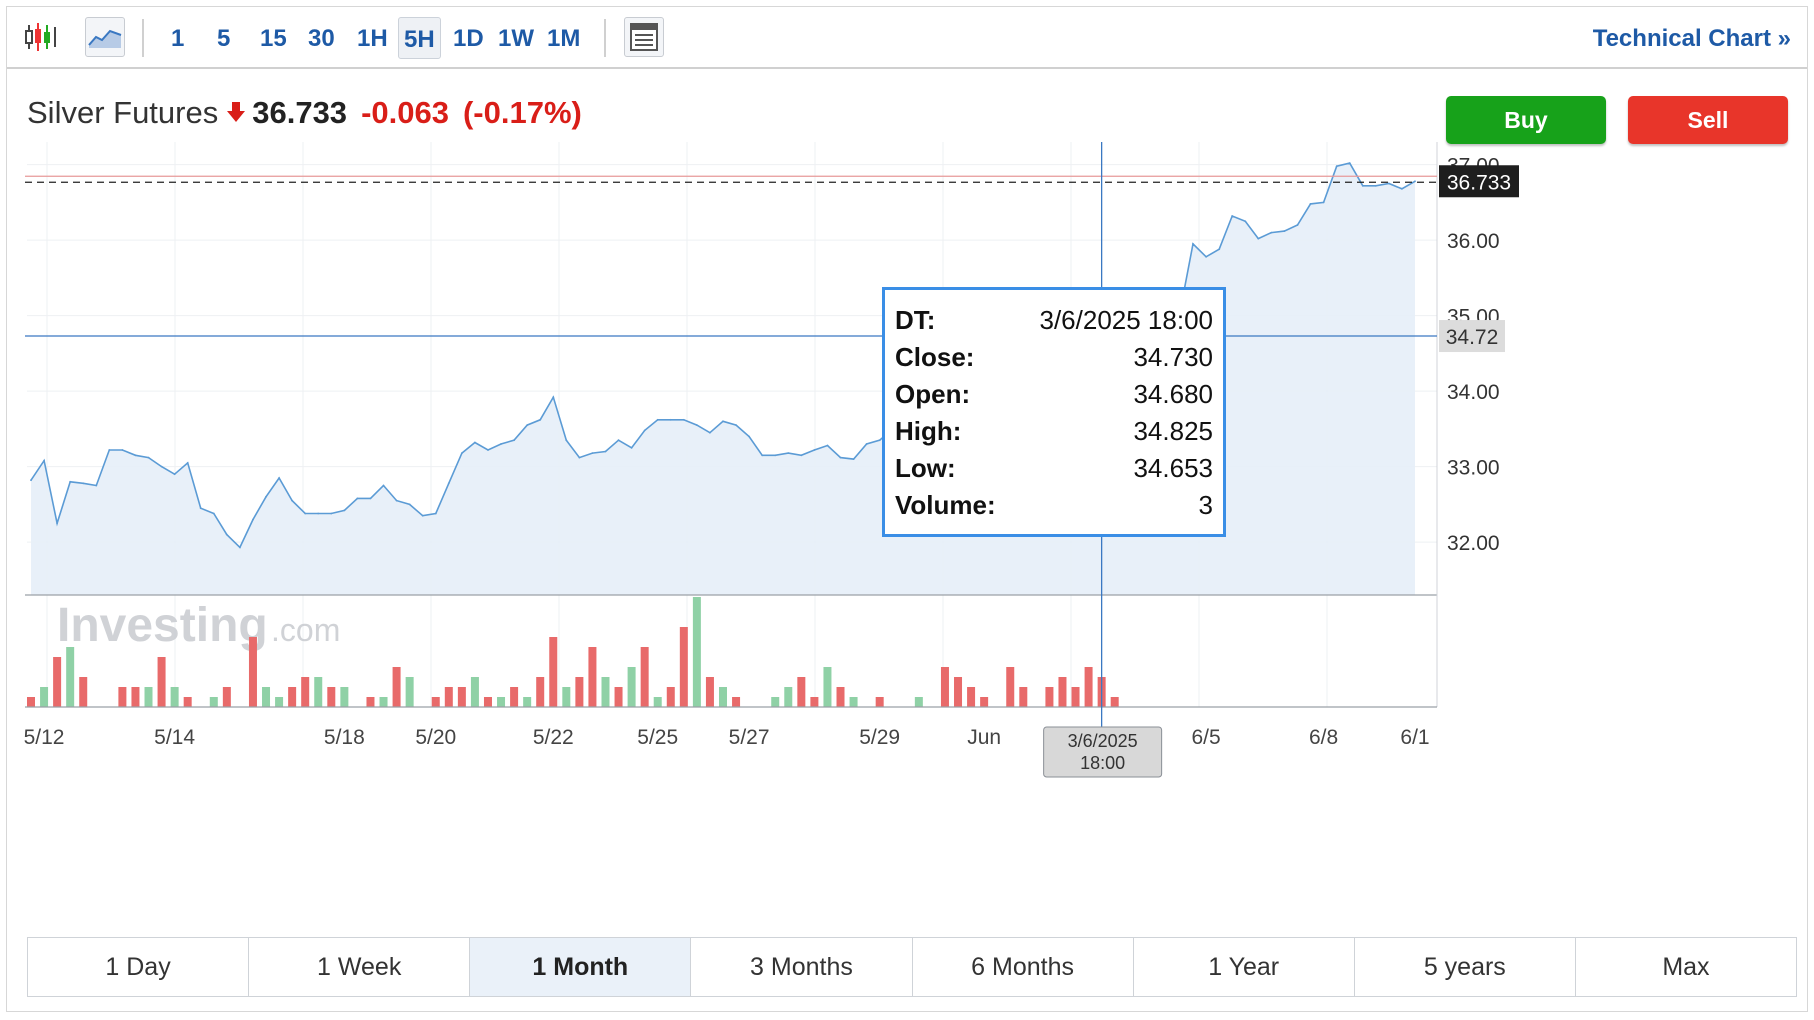 The image size is (1814, 1020). Describe the element at coordinates (1473, 543) in the screenshot. I see `y-tick-label: 32.00` at that location.